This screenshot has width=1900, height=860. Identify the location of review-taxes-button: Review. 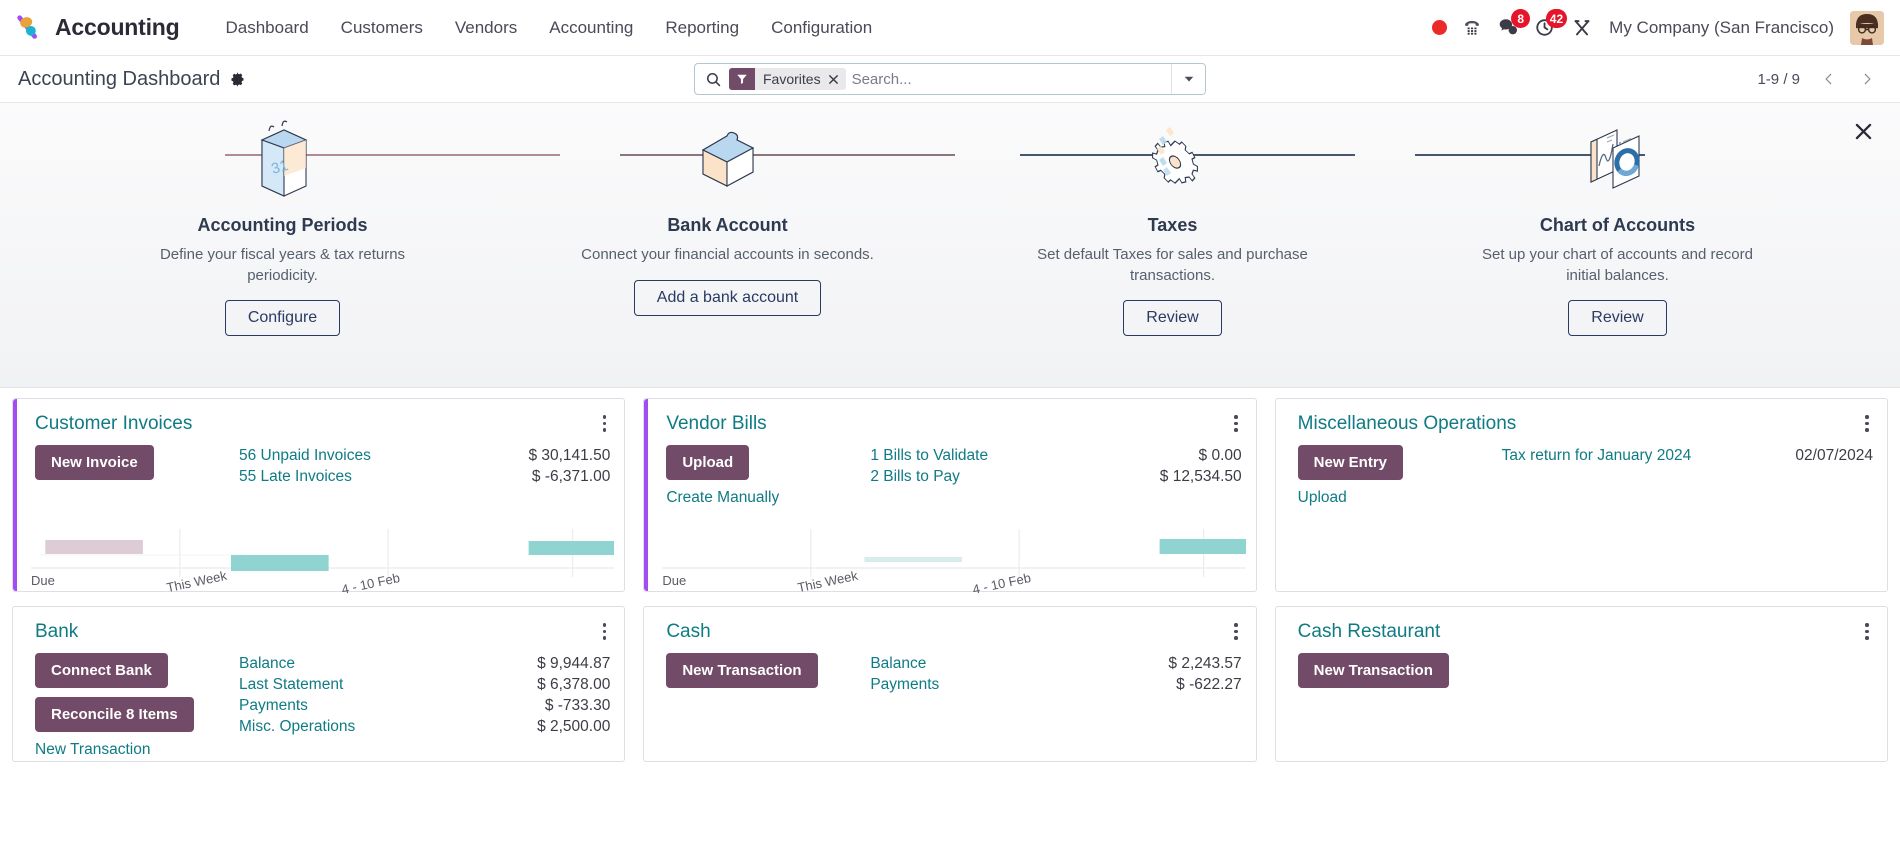
(1172, 318).